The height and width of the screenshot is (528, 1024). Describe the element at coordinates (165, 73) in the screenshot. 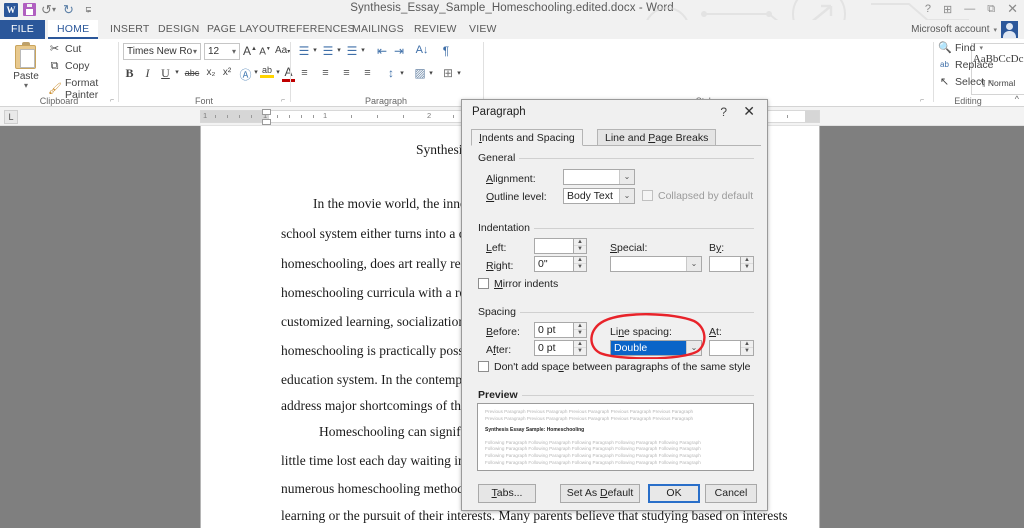

I see `underline-icon: U` at that location.